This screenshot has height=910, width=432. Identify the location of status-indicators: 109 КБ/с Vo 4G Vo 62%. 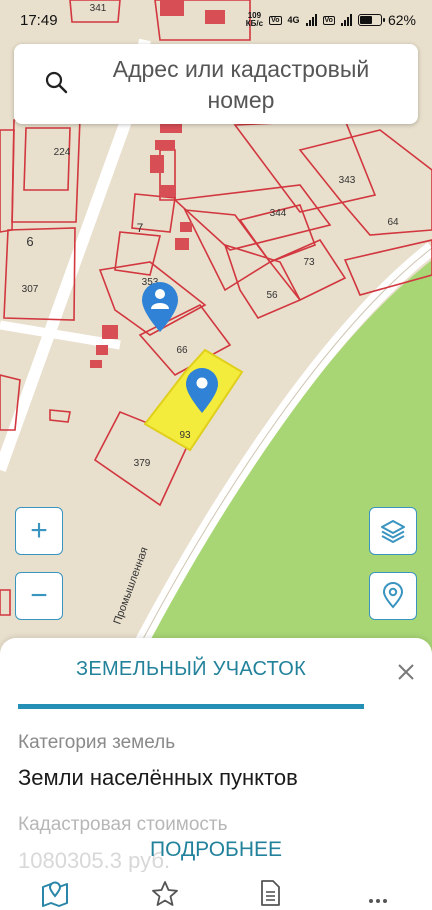
(330, 20).